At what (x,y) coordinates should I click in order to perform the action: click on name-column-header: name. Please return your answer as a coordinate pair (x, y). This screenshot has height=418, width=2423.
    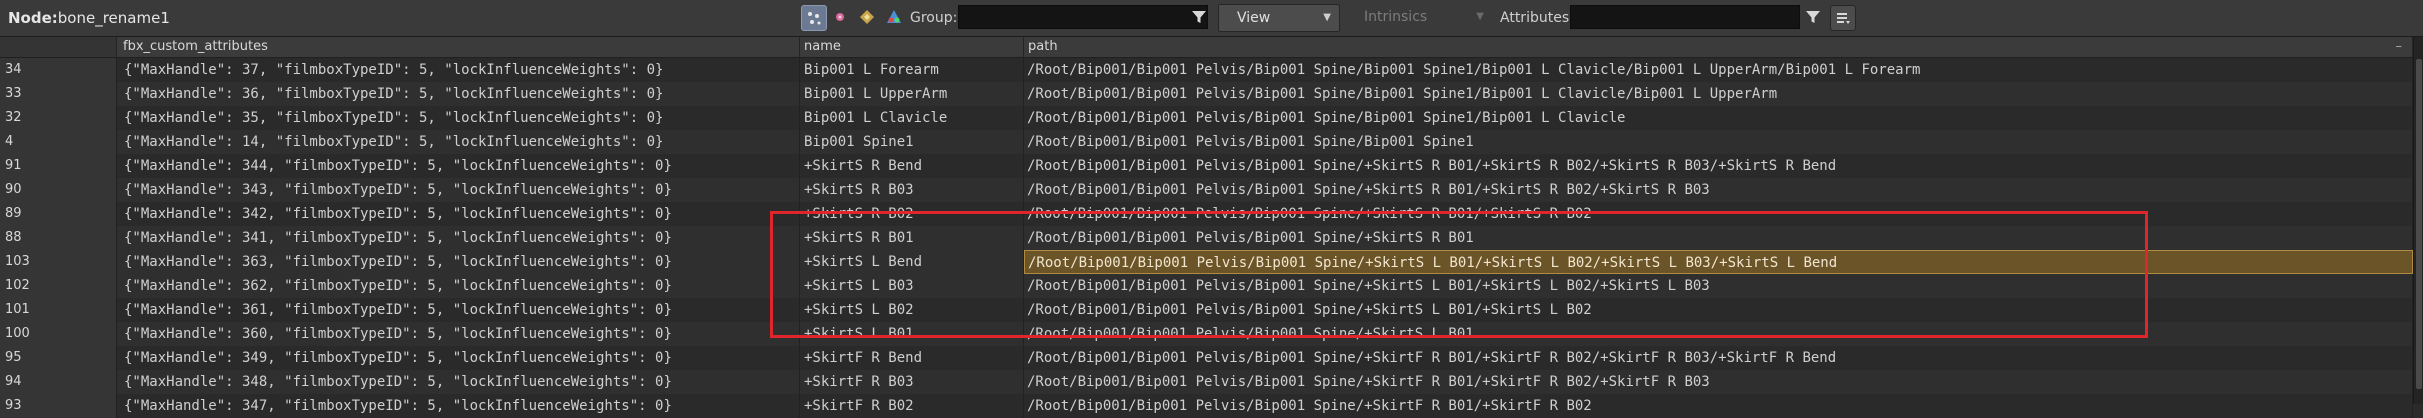
    Looking at the image, I should click on (912, 47).